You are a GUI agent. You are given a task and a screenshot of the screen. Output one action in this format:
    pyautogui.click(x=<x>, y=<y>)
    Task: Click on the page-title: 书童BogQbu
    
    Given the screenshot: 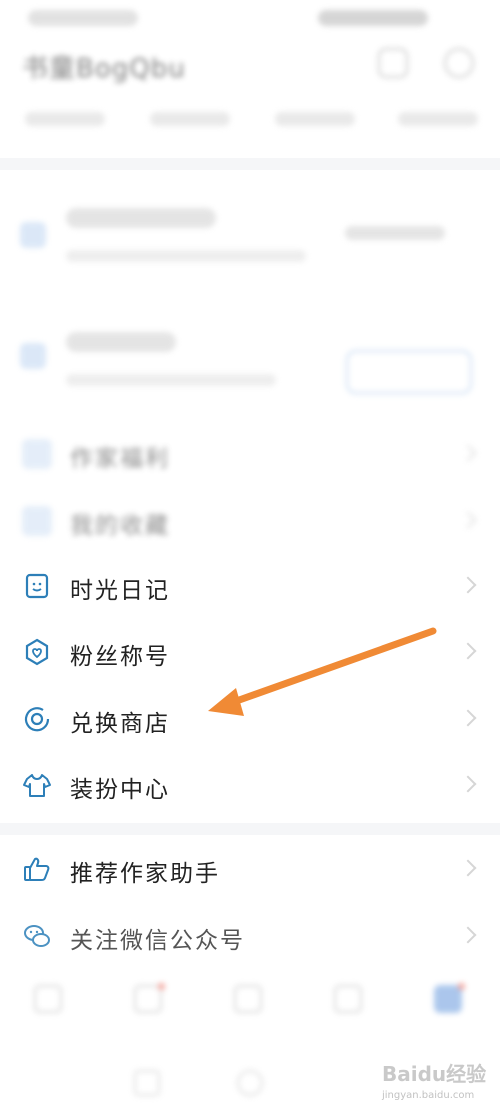 What is the action you would take?
    pyautogui.click(x=104, y=69)
    